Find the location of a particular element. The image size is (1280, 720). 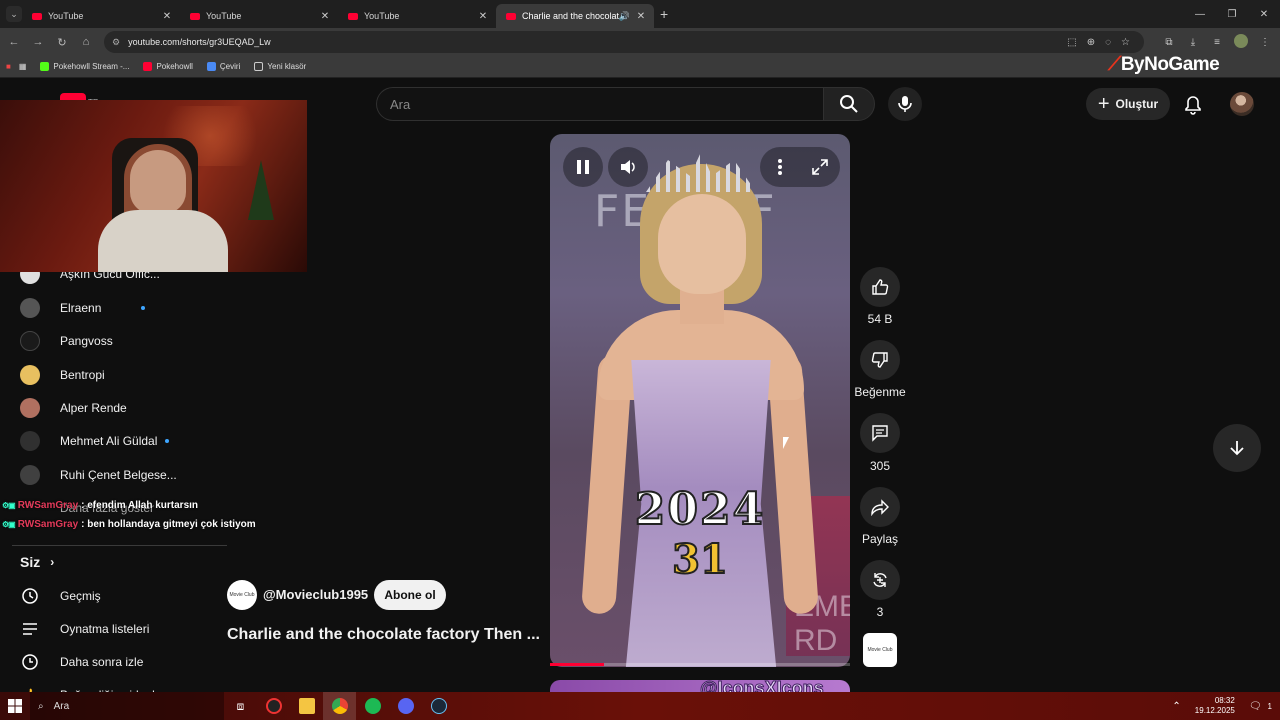

sidebar-item-watch-later: Daha sonra izle is located at coordinates (81, 662).